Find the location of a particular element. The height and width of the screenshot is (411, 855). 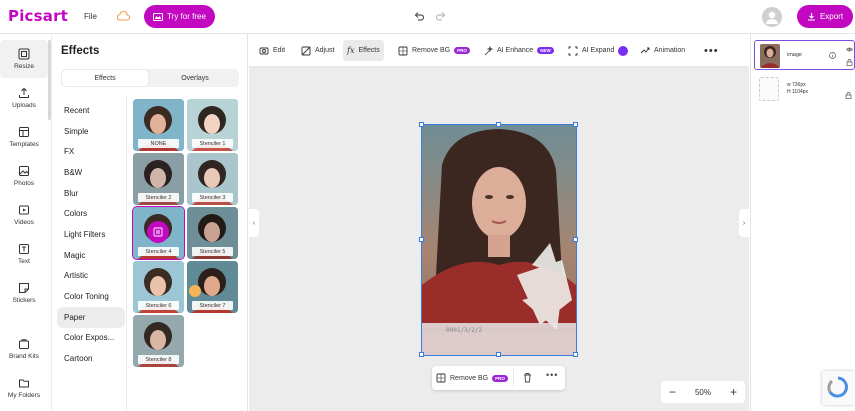

category-item: Color Toning is located at coordinates (91, 296).